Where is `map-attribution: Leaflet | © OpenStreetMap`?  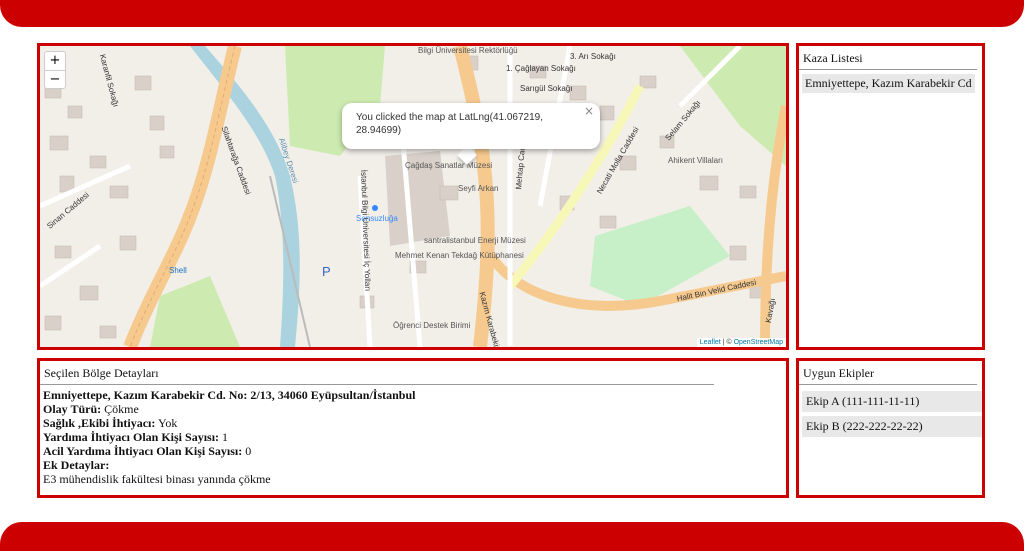 map-attribution: Leaflet | © OpenStreetMap is located at coordinates (741, 342).